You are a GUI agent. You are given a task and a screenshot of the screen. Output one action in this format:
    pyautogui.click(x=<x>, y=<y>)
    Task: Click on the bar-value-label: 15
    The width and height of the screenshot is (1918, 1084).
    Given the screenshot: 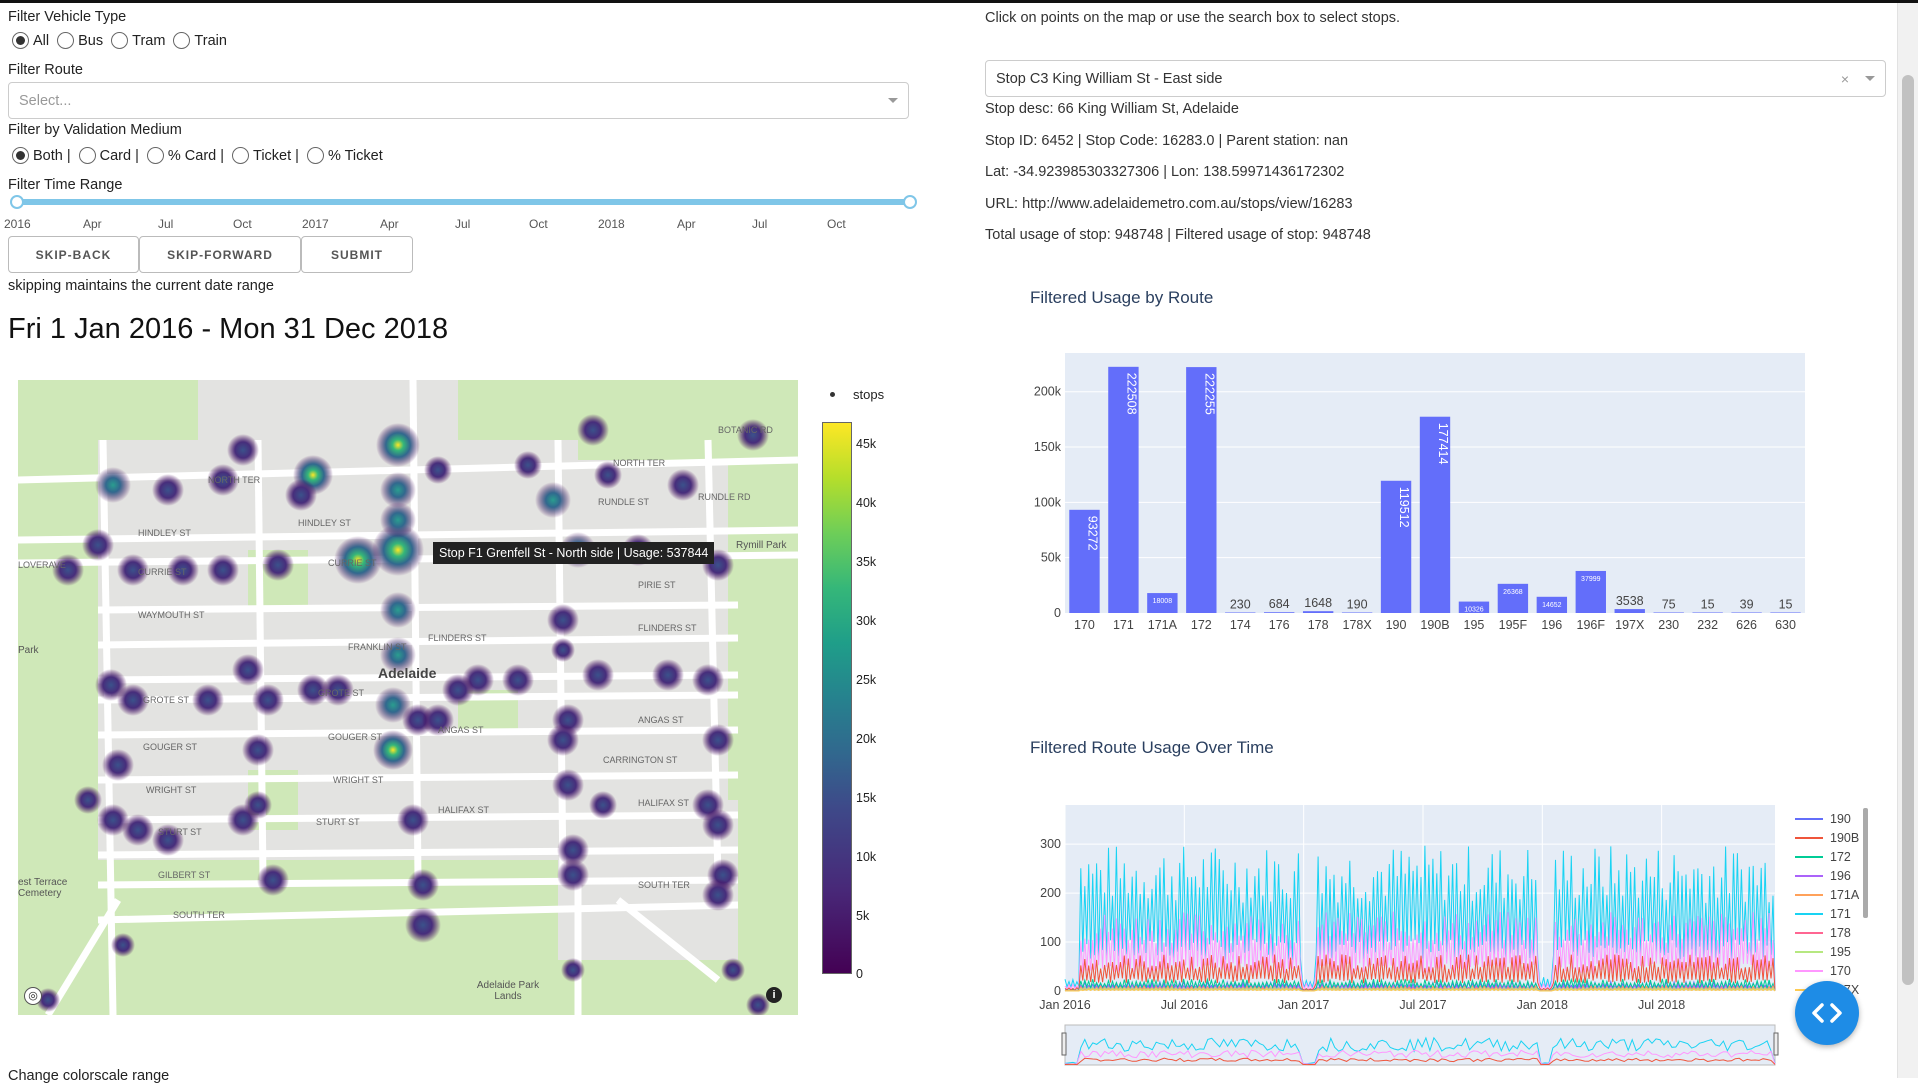 What is the action you would take?
    pyautogui.click(x=1708, y=605)
    